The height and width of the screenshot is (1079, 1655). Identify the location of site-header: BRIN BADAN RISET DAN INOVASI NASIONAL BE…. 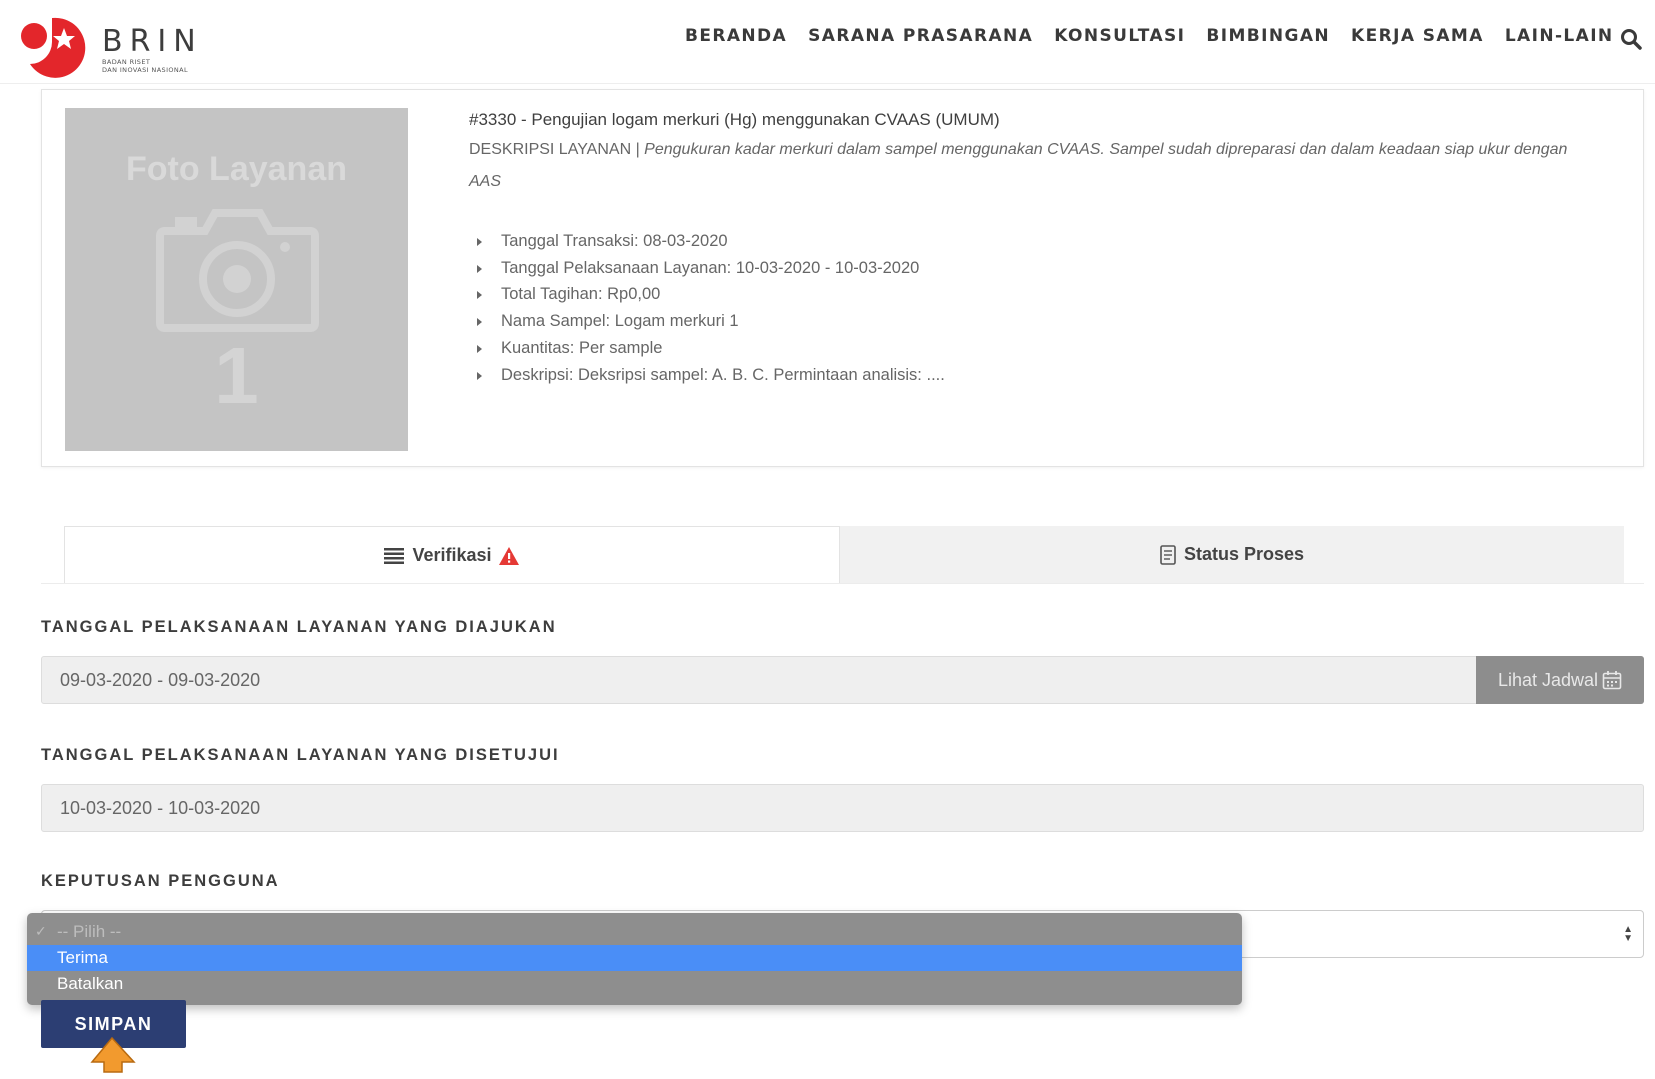
(827, 42).